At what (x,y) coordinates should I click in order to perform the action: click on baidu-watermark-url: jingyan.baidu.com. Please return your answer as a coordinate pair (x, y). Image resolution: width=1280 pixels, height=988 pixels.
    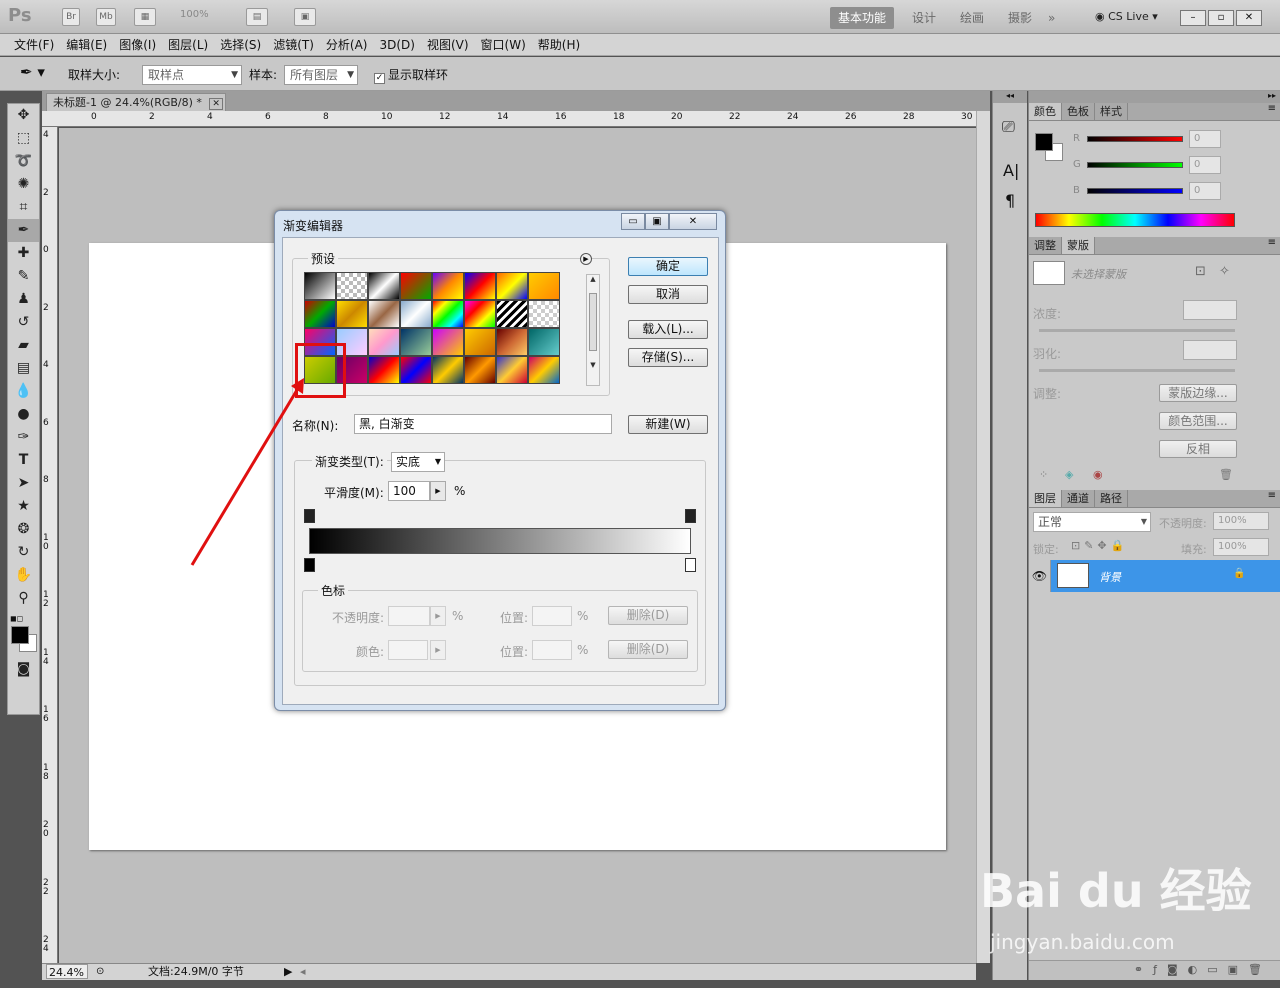
    Looking at the image, I should click on (1082, 942).